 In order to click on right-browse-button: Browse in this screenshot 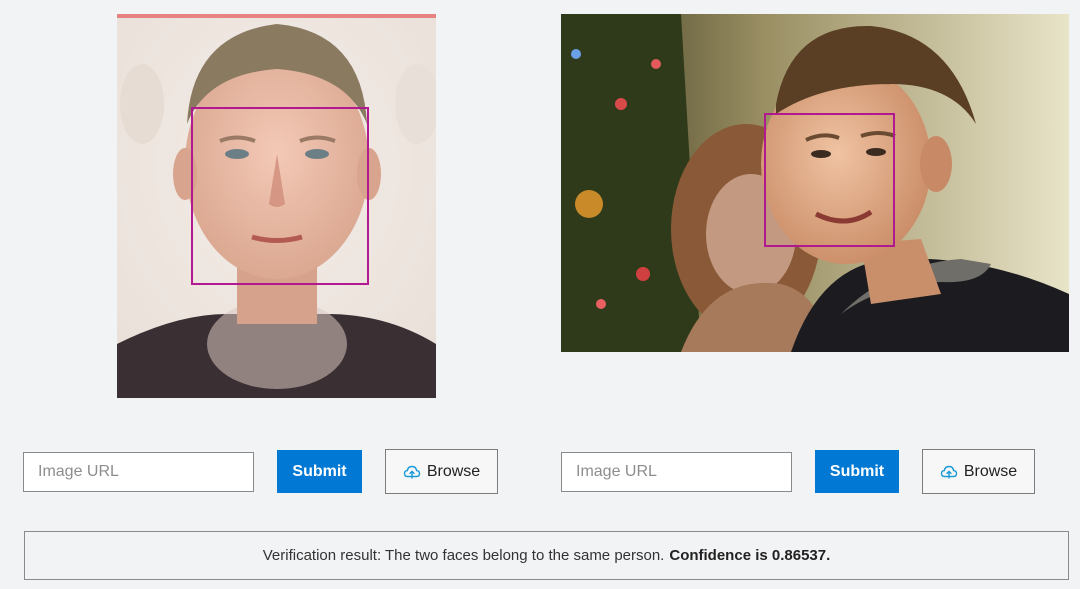, I will do `click(978, 471)`.